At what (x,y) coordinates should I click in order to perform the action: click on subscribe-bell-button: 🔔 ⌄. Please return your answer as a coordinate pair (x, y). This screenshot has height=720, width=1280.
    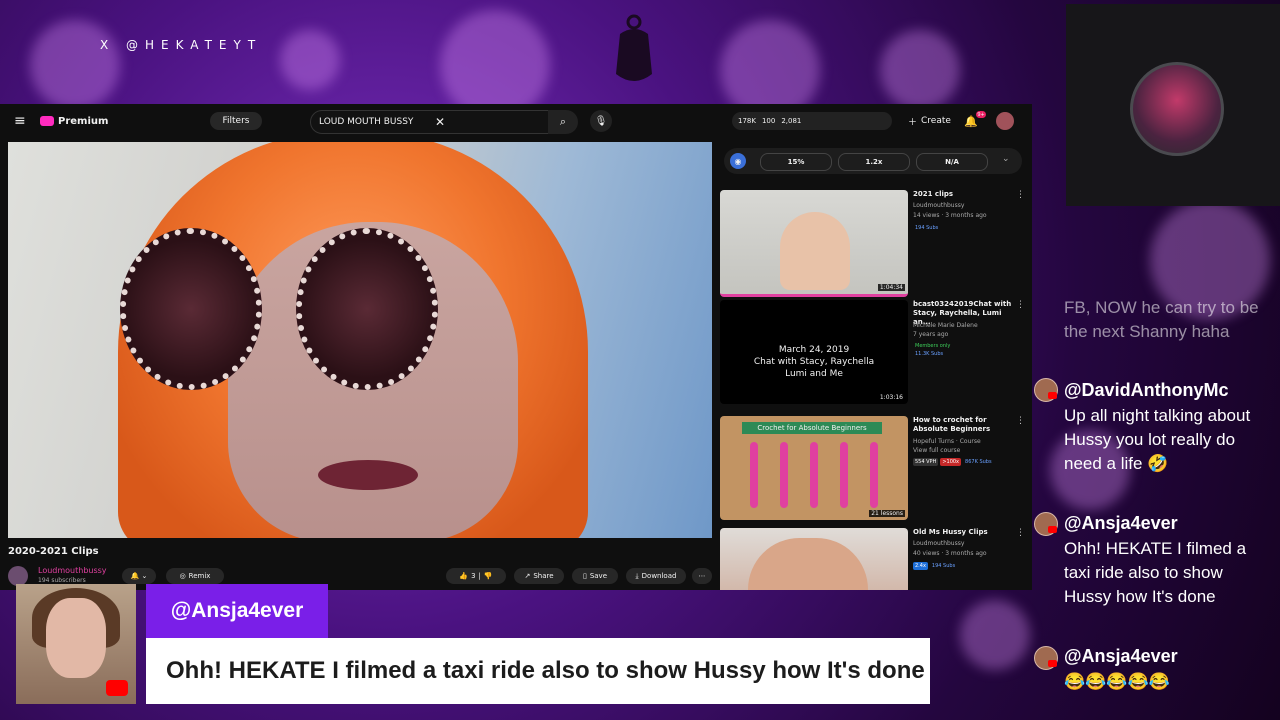
    Looking at the image, I should click on (139, 576).